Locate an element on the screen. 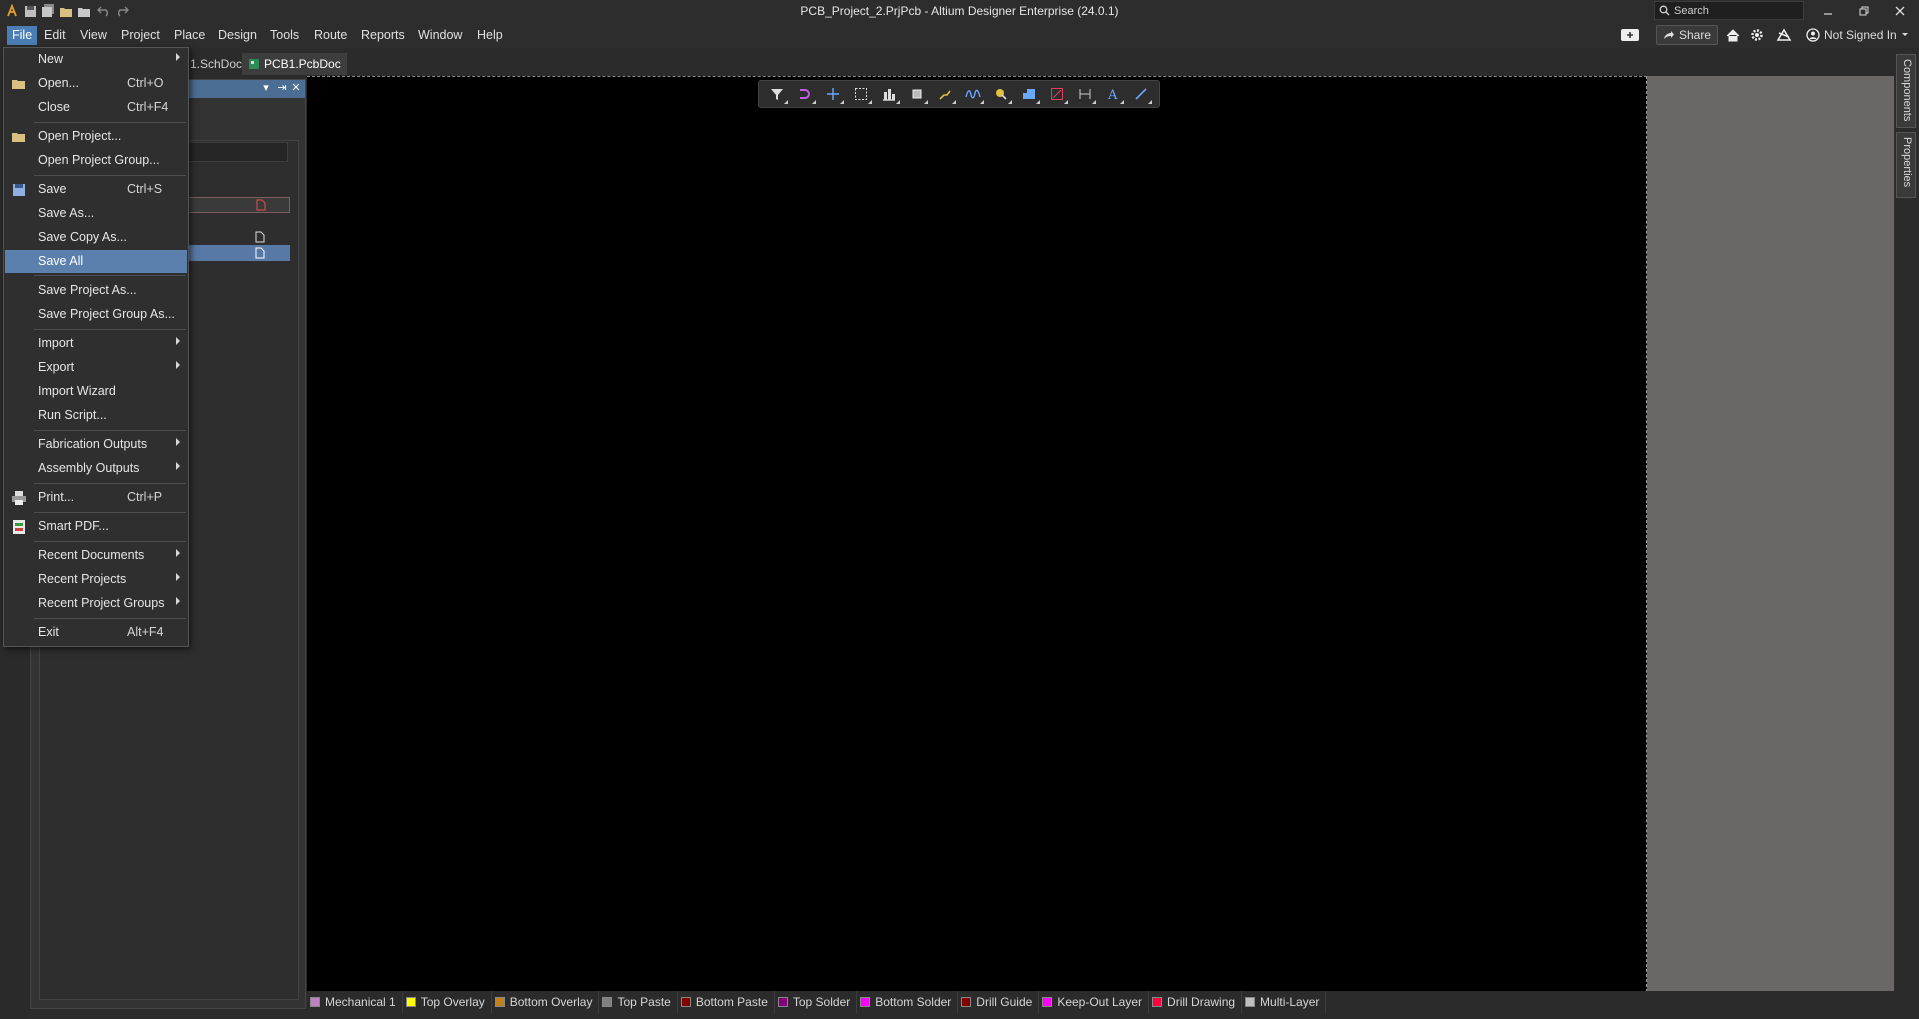 The height and width of the screenshot is (1019, 1919). menu-item-label: Import Wizard is located at coordinates (77, 391).